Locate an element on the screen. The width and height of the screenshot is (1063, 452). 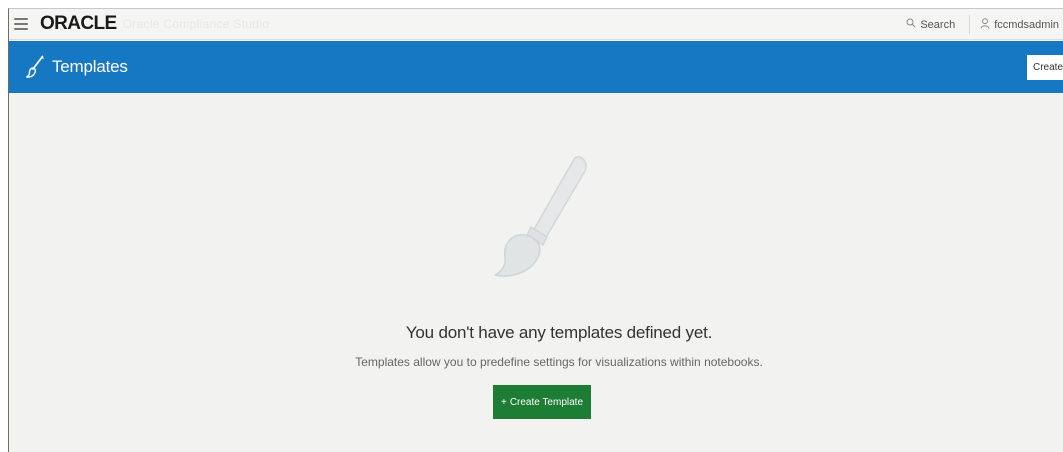
search-link: Search is located at coordinates (933, 24).